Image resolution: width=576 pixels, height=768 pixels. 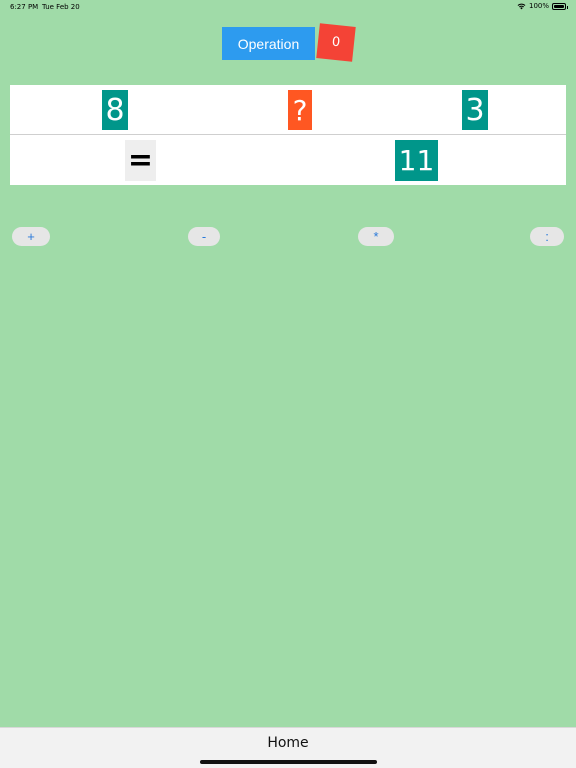 I want to click on status-right: 100%, so click(x=542, y=6).